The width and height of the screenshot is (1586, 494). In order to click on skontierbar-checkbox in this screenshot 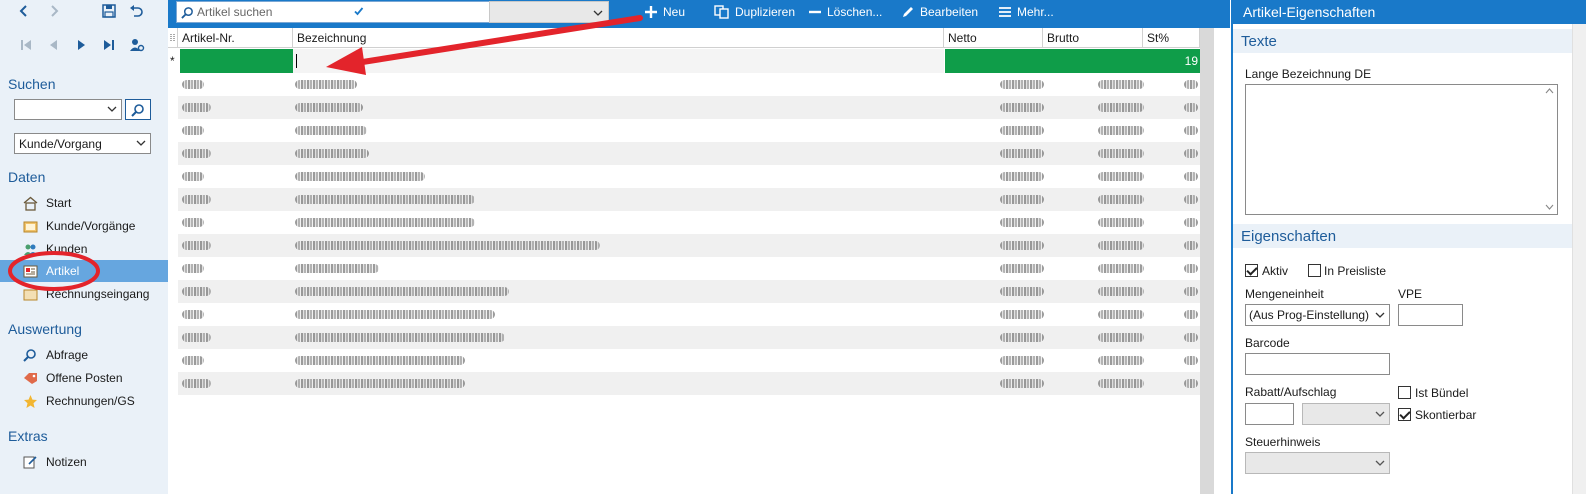, I will do `click(1404, 414)`.